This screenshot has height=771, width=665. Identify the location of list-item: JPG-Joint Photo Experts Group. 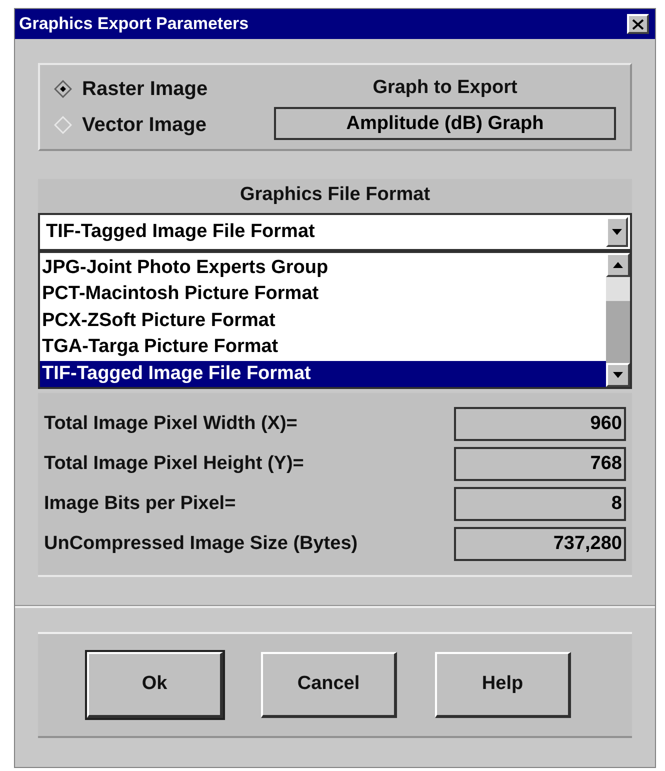
(323, 268).